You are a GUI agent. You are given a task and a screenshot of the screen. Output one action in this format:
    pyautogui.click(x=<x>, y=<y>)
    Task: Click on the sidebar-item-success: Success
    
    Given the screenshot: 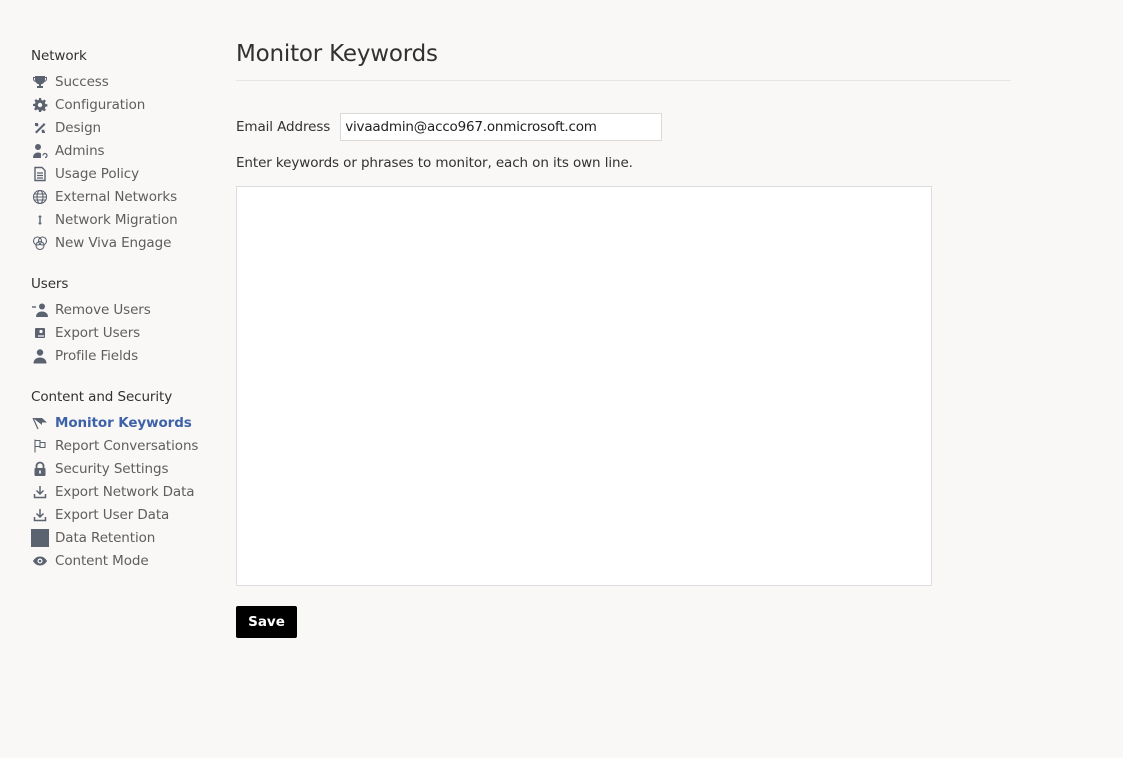 What is the action you would take?
    pyautogui.click(x=126, y=81)
    